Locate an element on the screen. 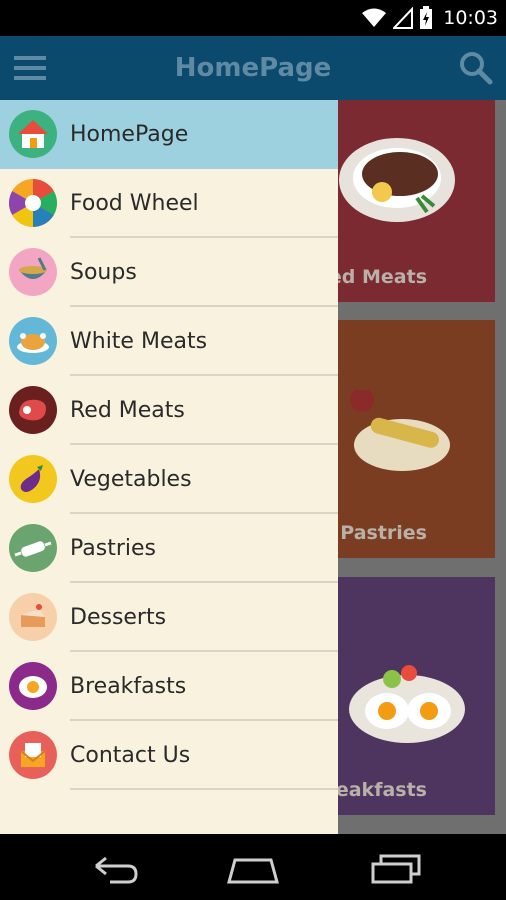 This screenshot has width=506, height=900. drawer-item-white-meats: White Meats is located at coordinates (169, 341).